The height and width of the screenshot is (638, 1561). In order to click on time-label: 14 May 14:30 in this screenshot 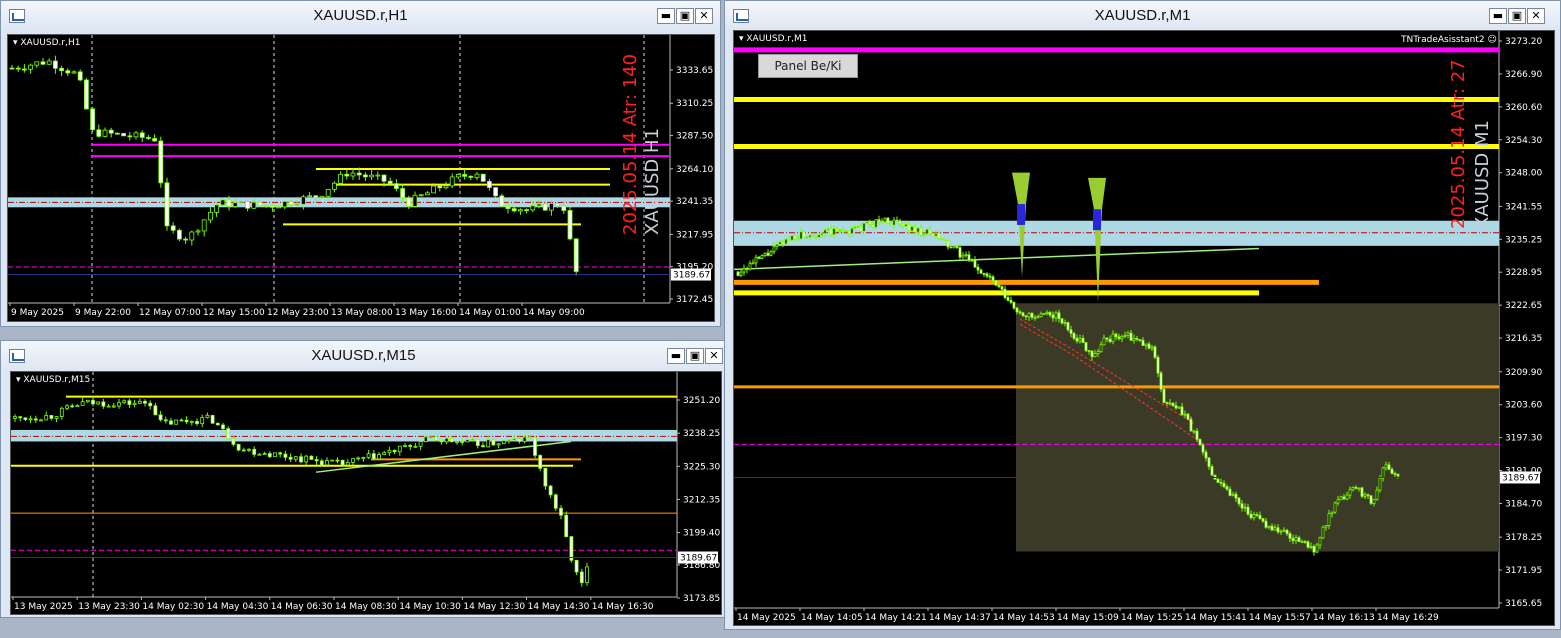, I will do `click(559, 607)`.